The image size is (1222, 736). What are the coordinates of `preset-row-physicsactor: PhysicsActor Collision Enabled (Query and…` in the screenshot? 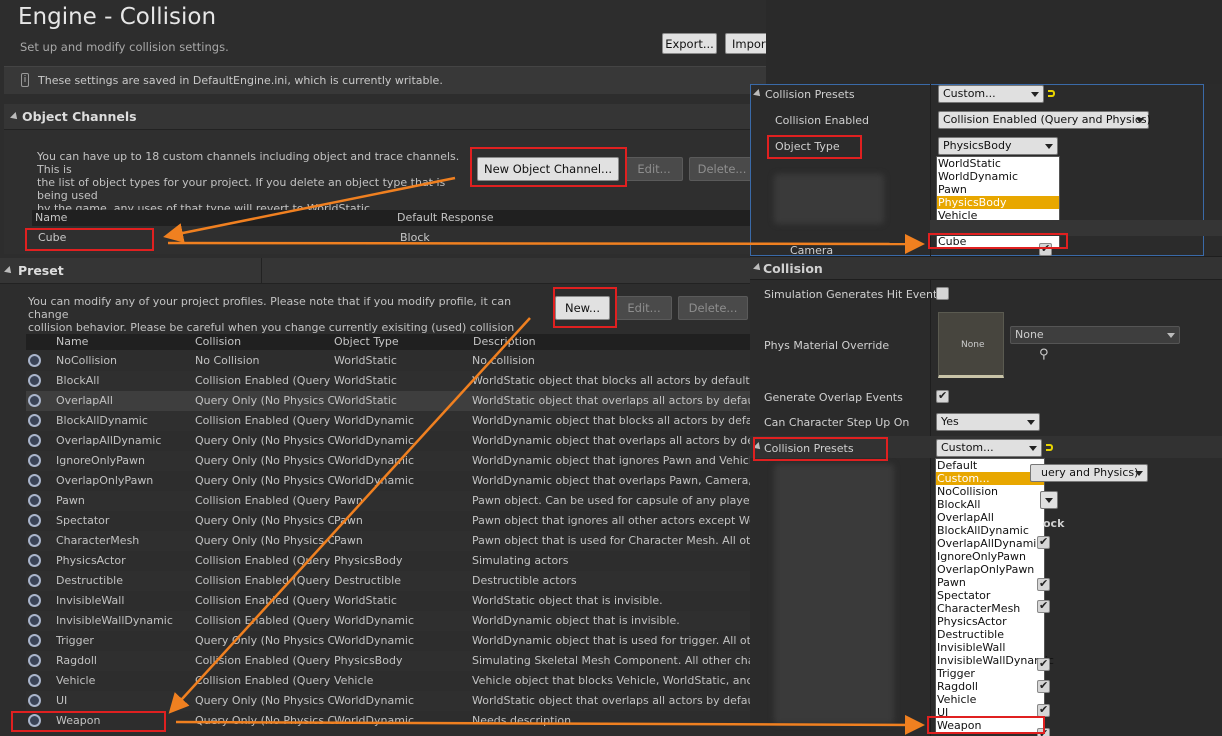 It's located at (388, 561).